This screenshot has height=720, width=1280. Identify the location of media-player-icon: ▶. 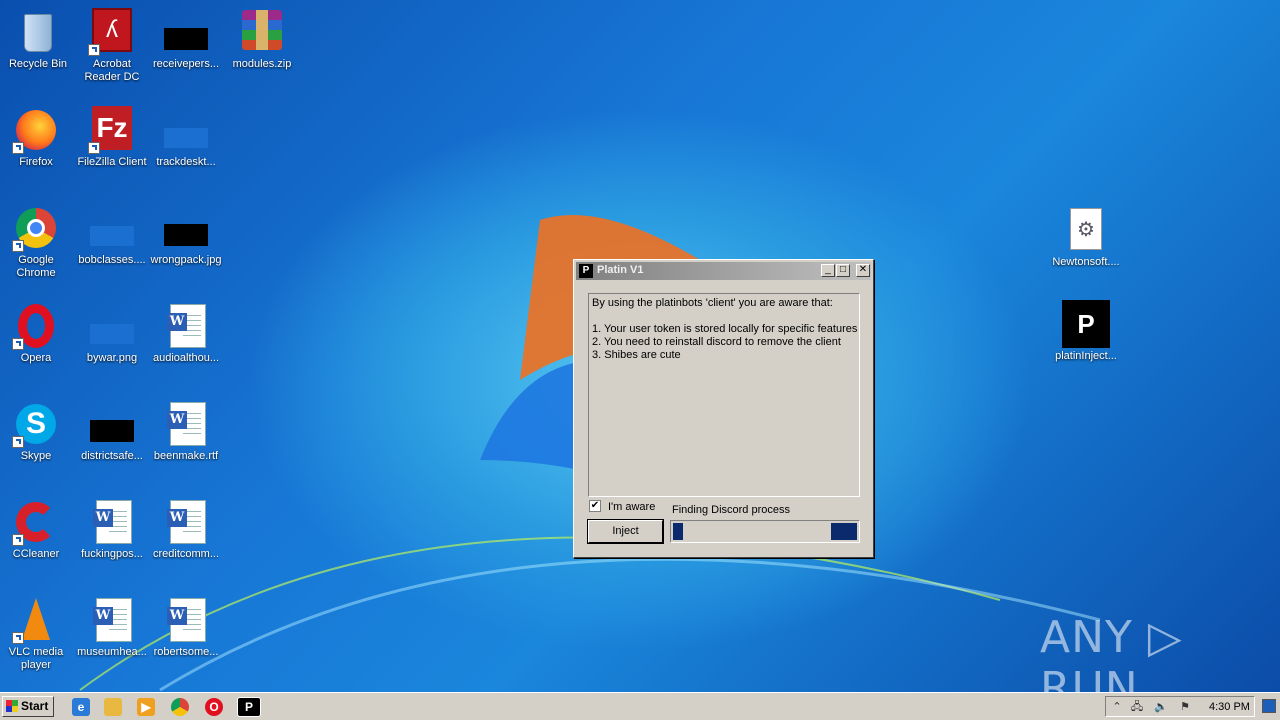
(146, 707).